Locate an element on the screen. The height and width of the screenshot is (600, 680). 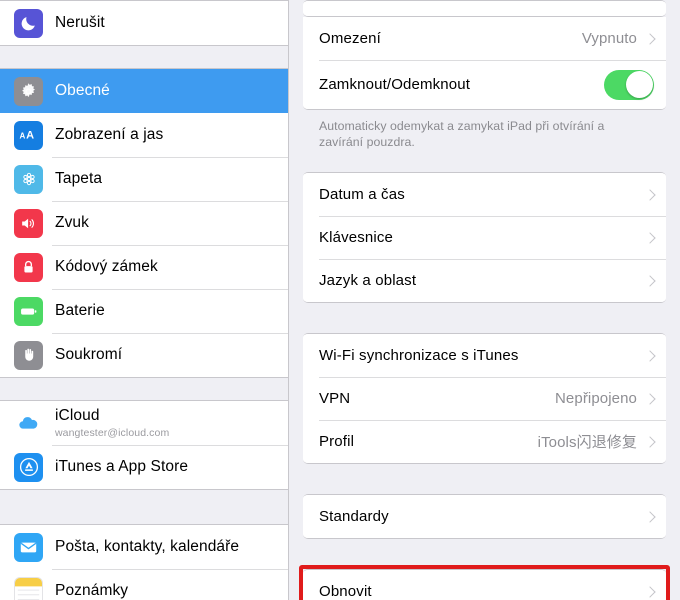
card-lock: Omezení Vypnuto Zamknout/Odemknout is located at coordinates (484, 63).